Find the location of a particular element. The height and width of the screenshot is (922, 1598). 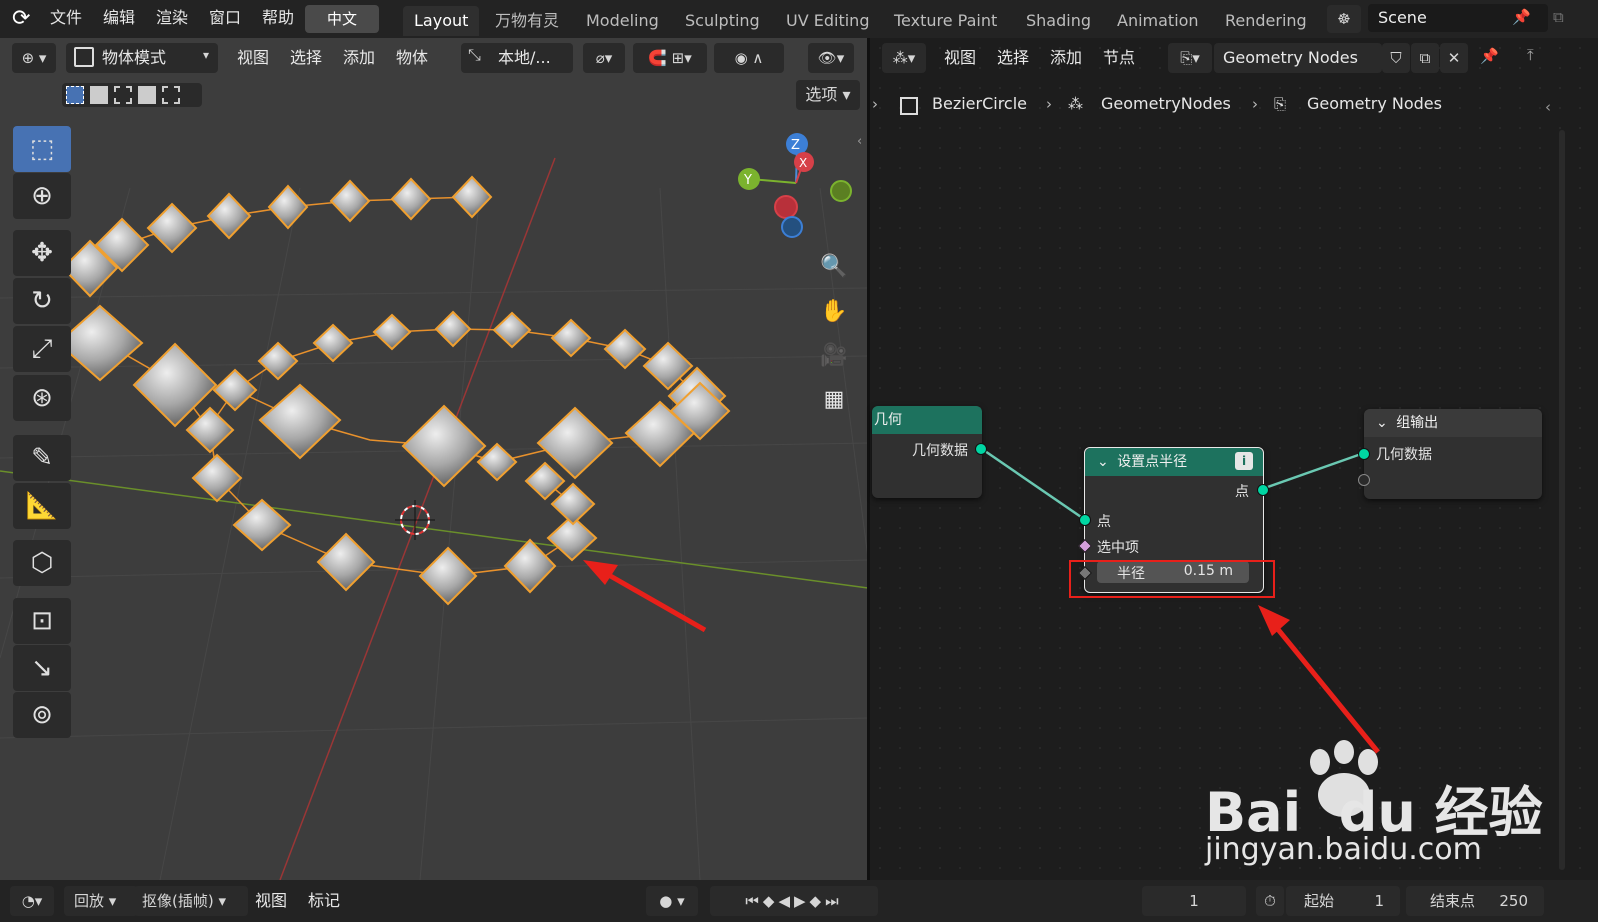

node-menu-select: 选择 is located at coordinates (1013, 58).